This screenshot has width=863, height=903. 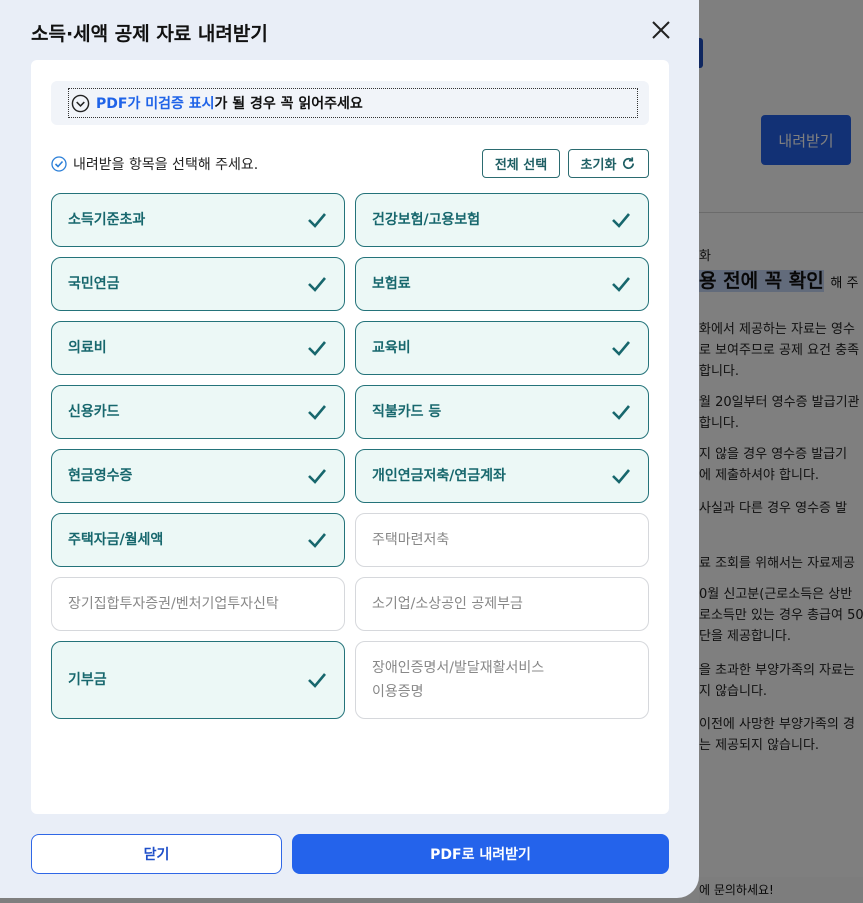 I want to click on checkbox-item: 소기업/소상공인 공제부금, so click(x=502, y=604).